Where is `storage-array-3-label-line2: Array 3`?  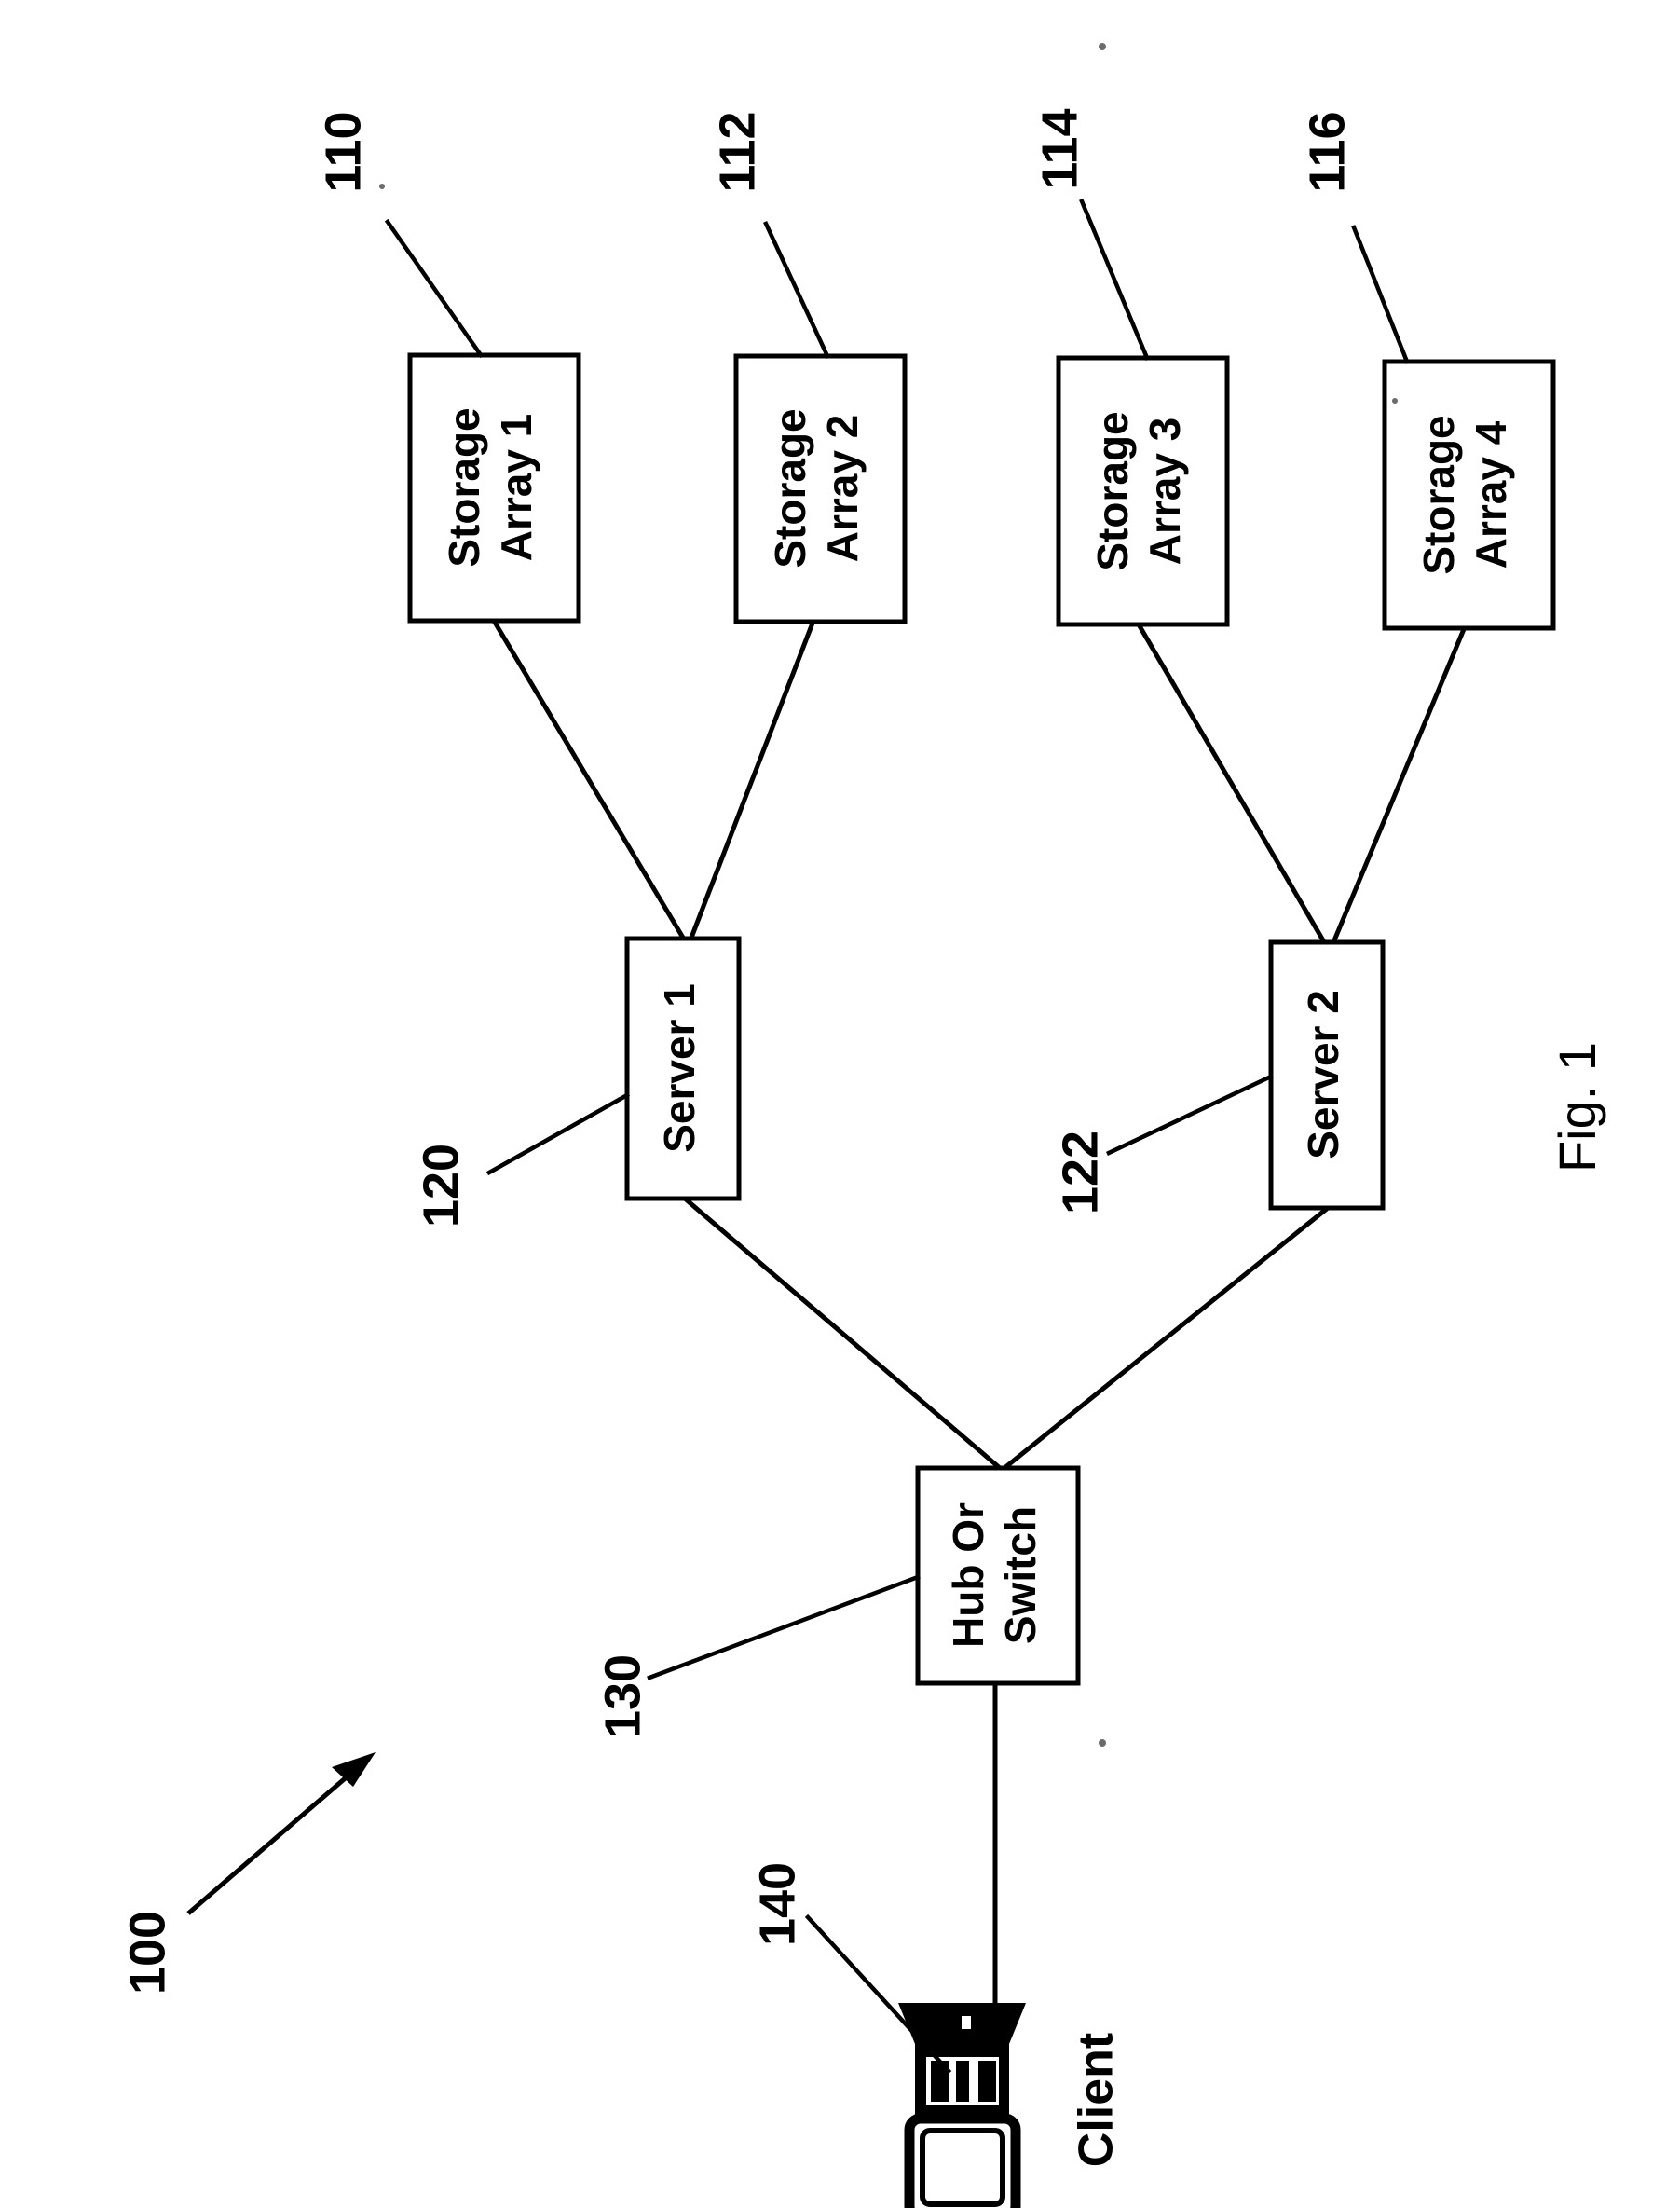 storage-array-3-label-line2: Array 3 is located at coordinates (1164, 492).